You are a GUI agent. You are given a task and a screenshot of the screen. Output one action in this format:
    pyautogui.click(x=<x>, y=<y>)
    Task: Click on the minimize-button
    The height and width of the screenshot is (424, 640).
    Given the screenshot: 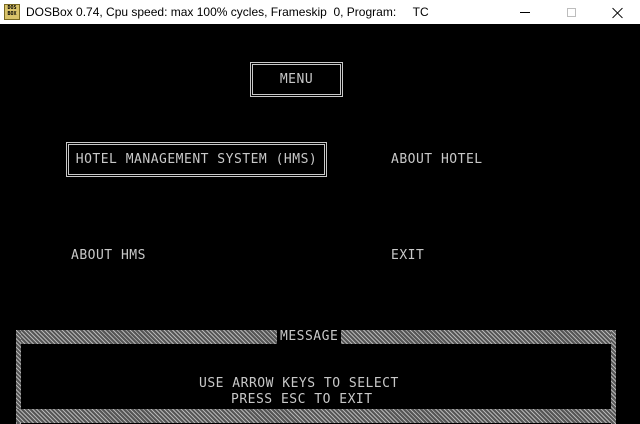 What is the action you would take?
    pyautogui.click(x=525, y=12)
    